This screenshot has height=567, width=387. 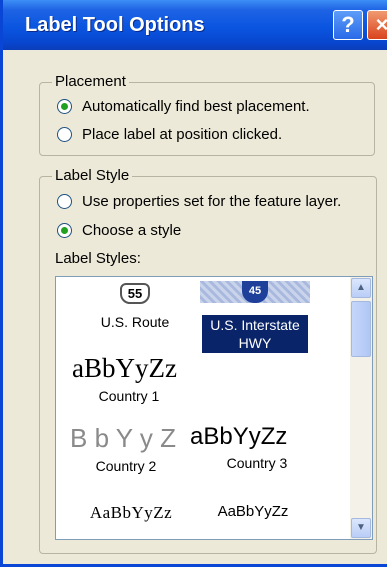 I want to click on style-item-country-1: aBbYyZz Country 1, so click(x=129, y=378).